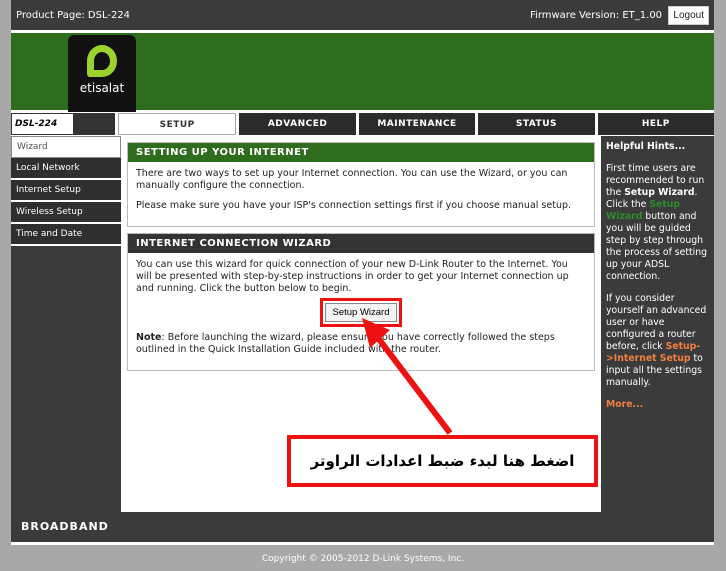  Describe the element at coordinates (297, 124) in the screenshot. I see `tab-advanced: ADVANCED` at that location.